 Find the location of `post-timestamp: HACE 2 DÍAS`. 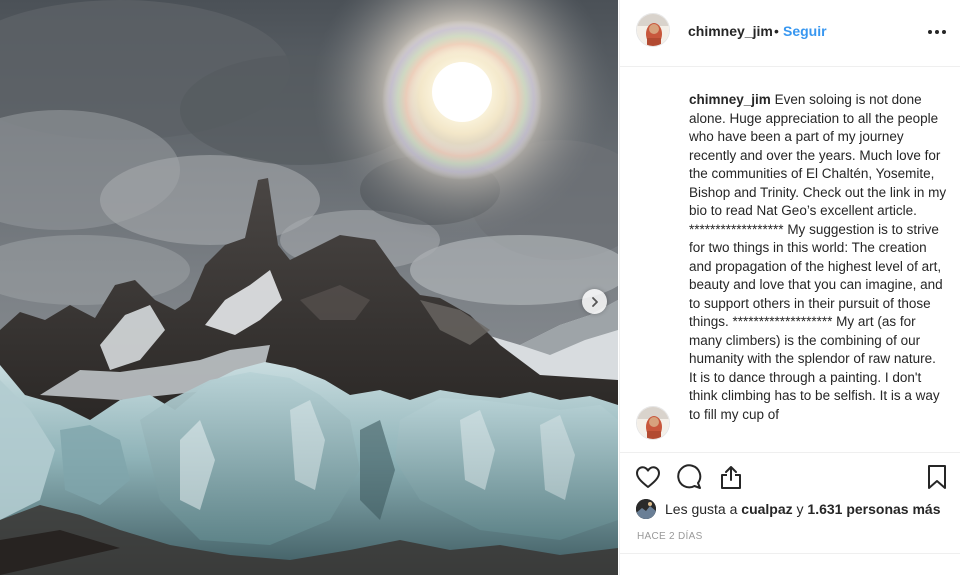

post-timestamp: HACE 2 DÍAS is located at coordinates (670, 536).